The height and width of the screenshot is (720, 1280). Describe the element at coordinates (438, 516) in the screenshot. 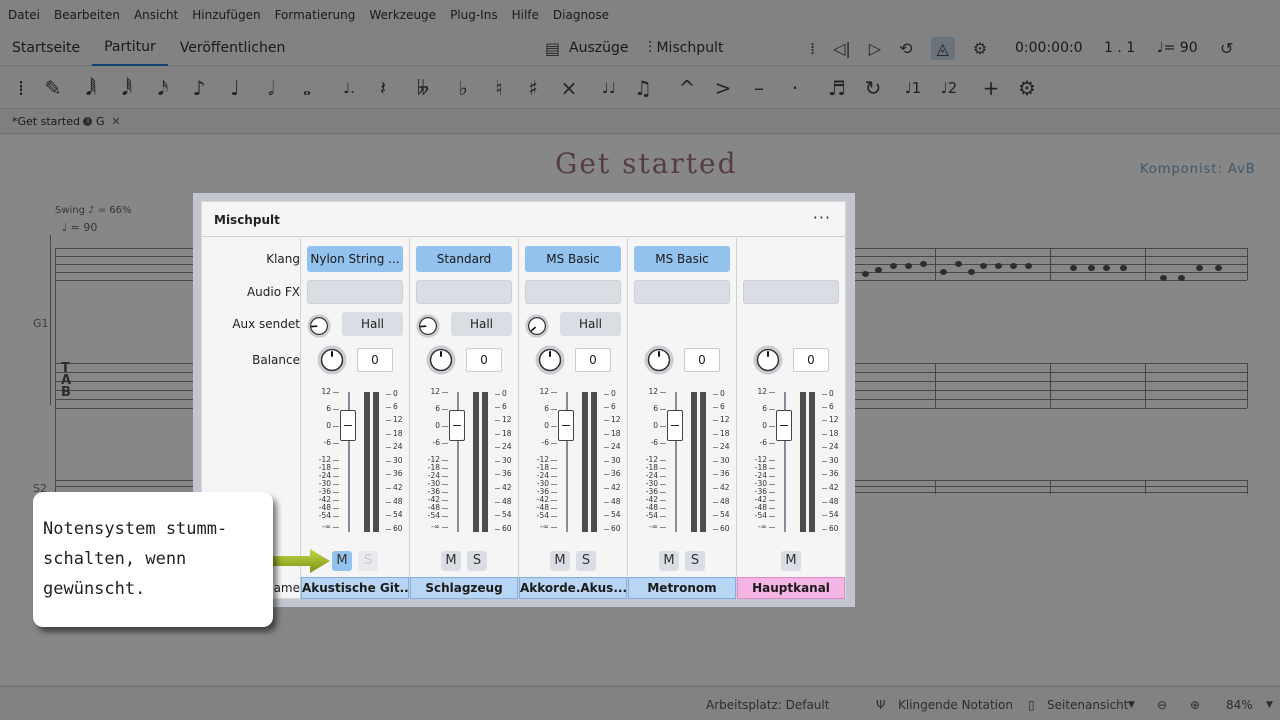

I see `scale-tick-label: -54` at that location.